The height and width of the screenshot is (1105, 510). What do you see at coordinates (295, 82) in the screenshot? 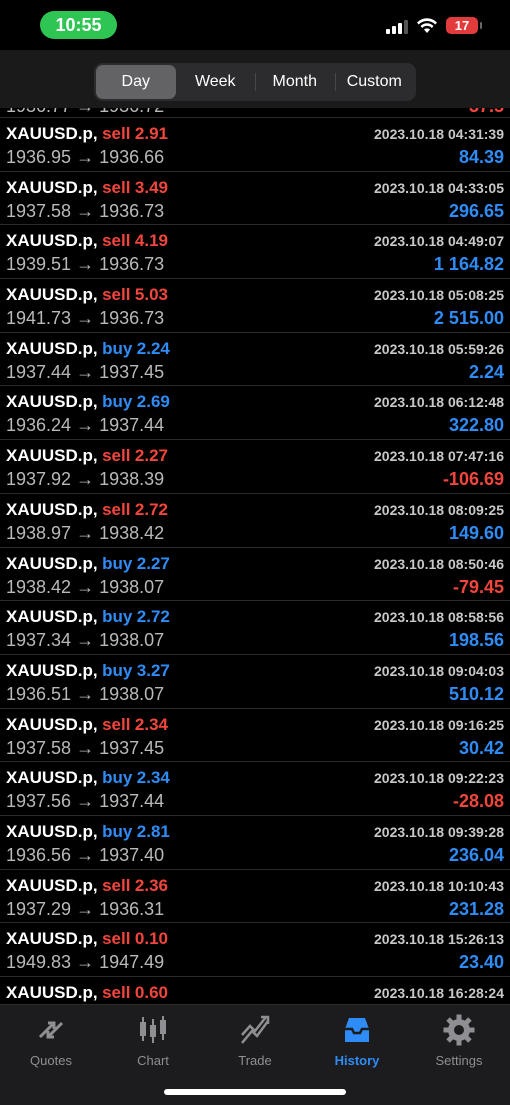
I see `segment-month: Month` at bounding box center [295, 82].